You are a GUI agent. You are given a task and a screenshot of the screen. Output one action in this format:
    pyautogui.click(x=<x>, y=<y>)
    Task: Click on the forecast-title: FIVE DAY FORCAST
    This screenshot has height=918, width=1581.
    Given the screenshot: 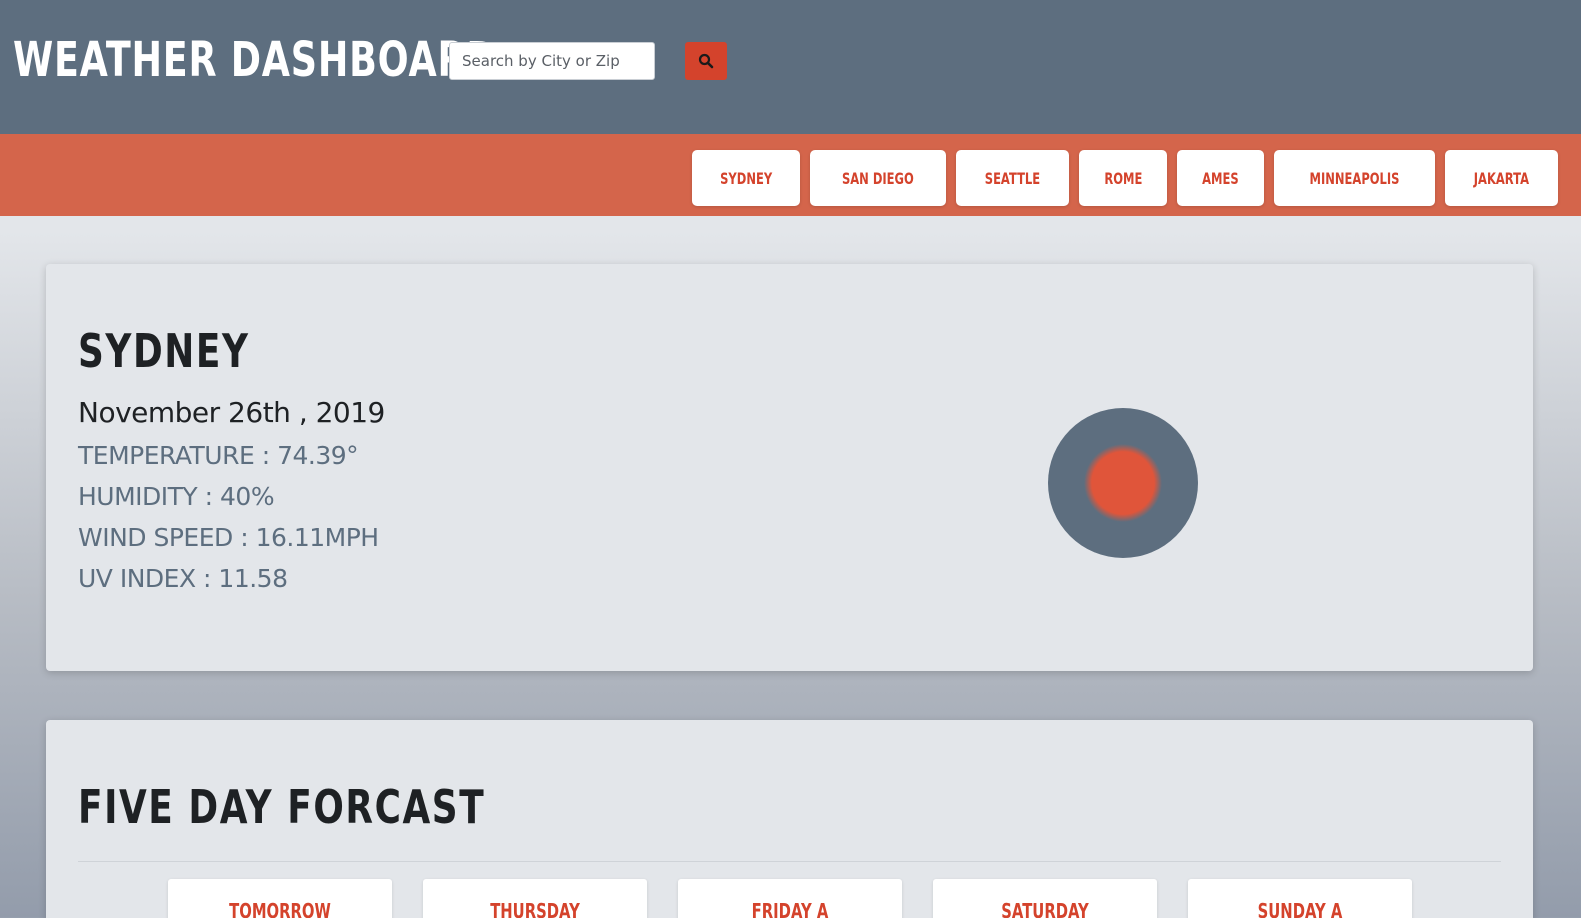 What is the action you would take?
    pyautogui.click(x=282, y=807)
    